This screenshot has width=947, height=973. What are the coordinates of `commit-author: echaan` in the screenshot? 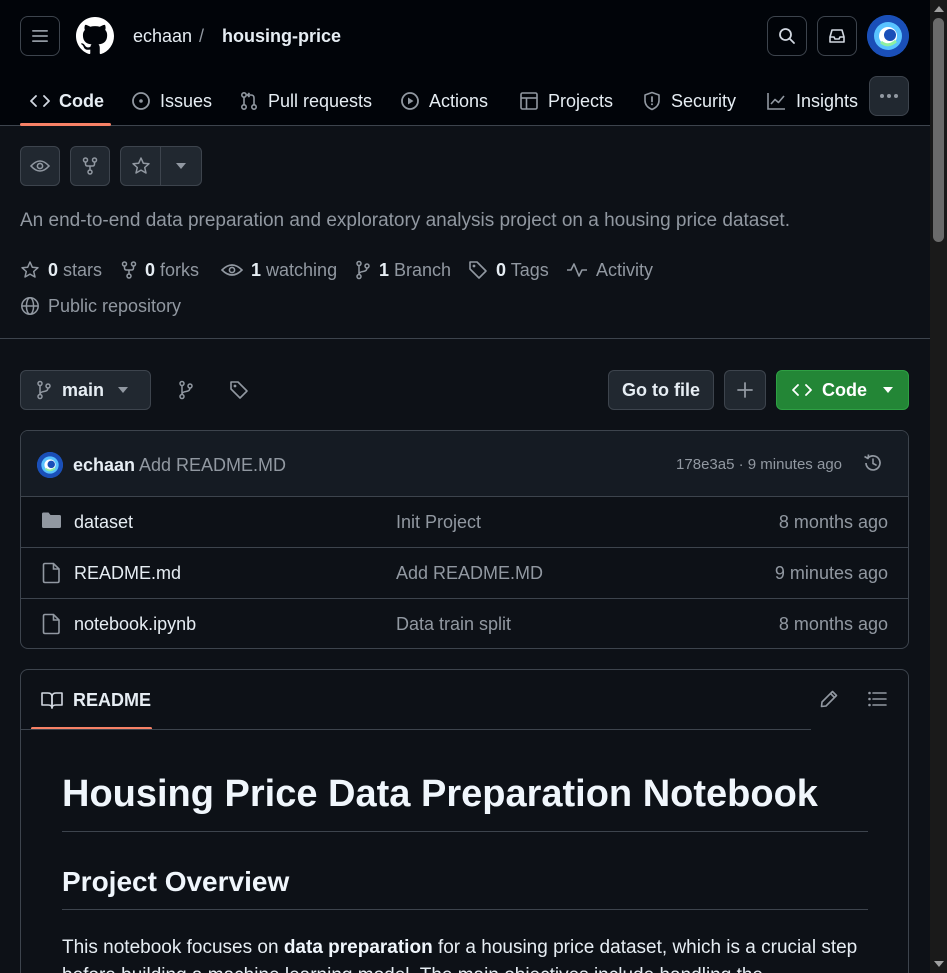 It's located at (104, 465).